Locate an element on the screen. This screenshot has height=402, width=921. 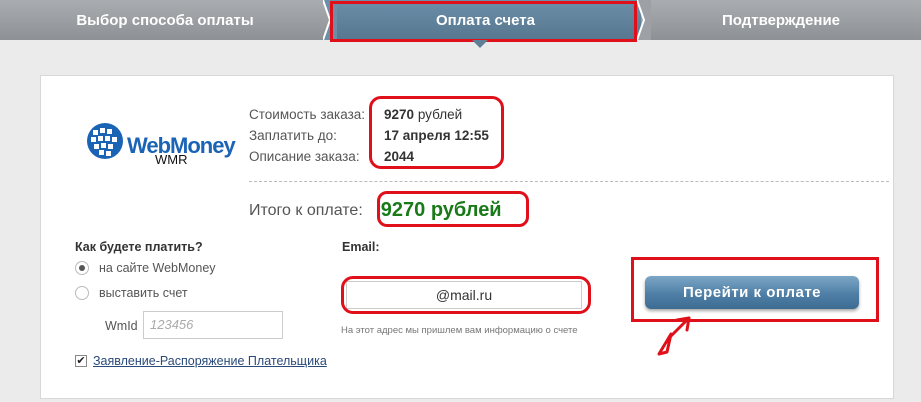
order-desc-label: Описание заказа: is located at coordinates (304, 156).